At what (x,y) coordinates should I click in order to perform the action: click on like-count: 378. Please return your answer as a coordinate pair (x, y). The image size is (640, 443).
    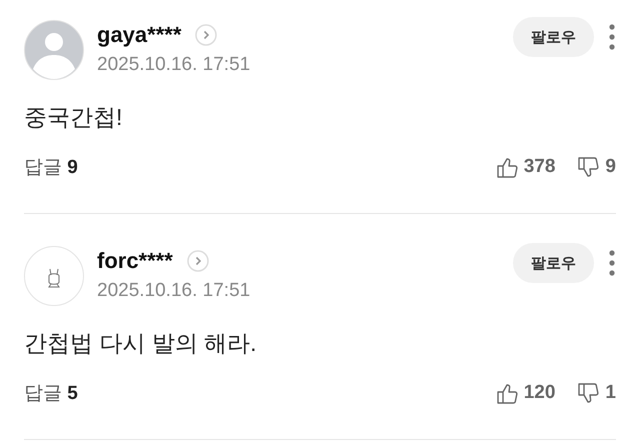
    Looking at the image, I should click on (540, 167).